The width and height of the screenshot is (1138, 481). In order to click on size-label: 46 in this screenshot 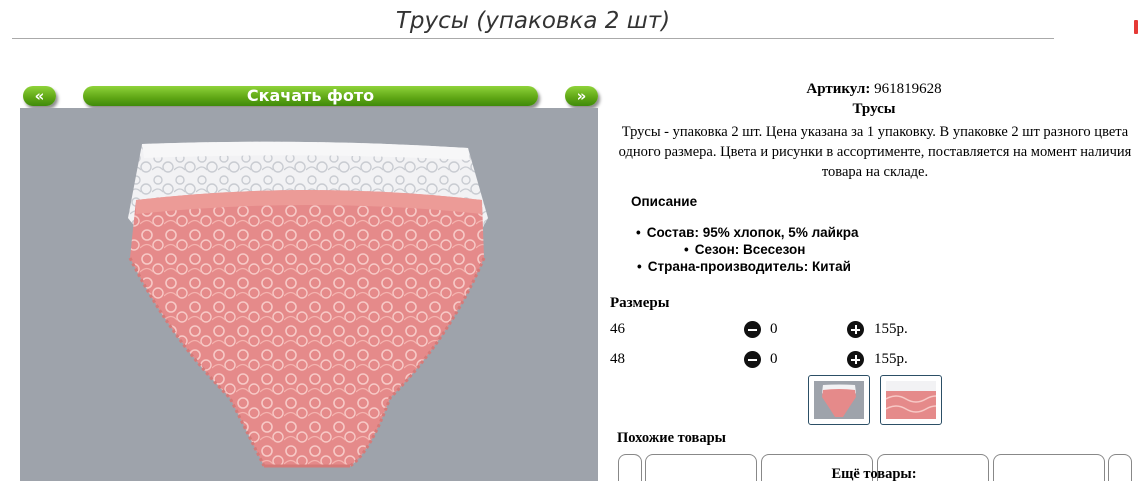, I will do `click(617, 329)`.